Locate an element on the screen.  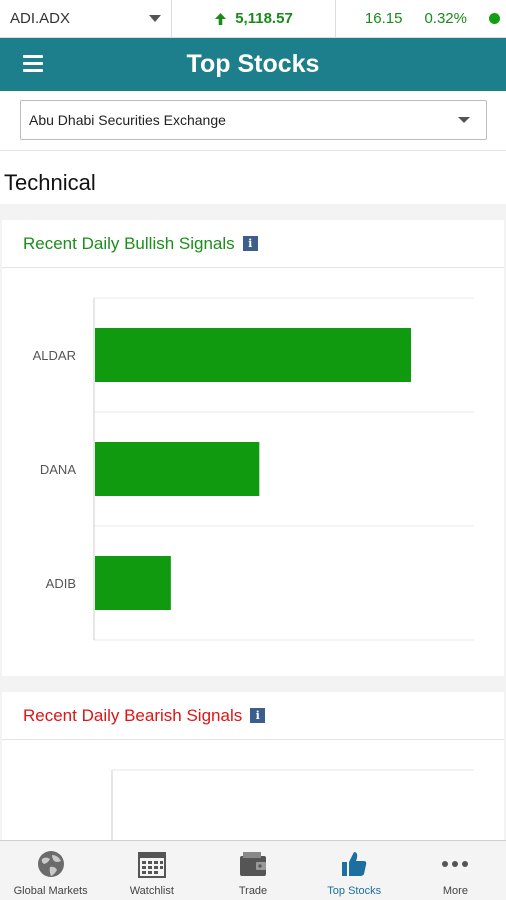
nav-top-stocks: Top Stocks is located at coordinates (354, 870).